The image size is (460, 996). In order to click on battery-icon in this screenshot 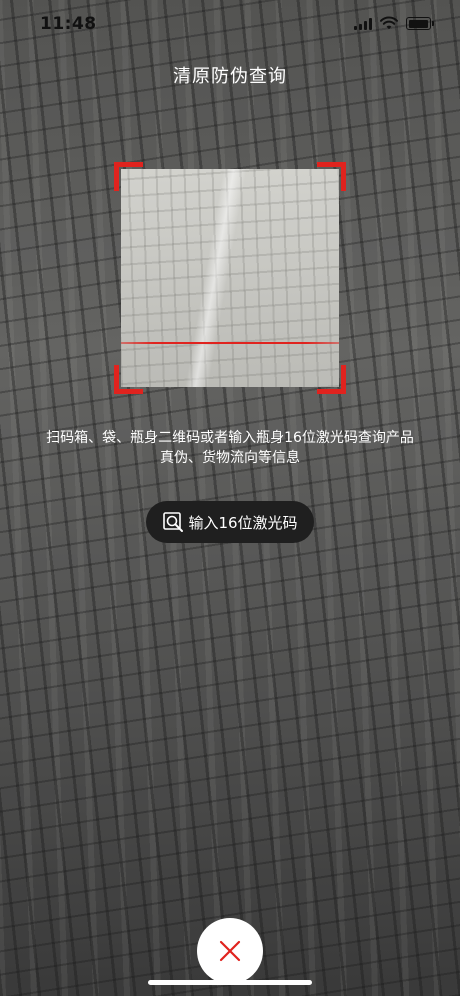, I will do `click(420, 23)`.